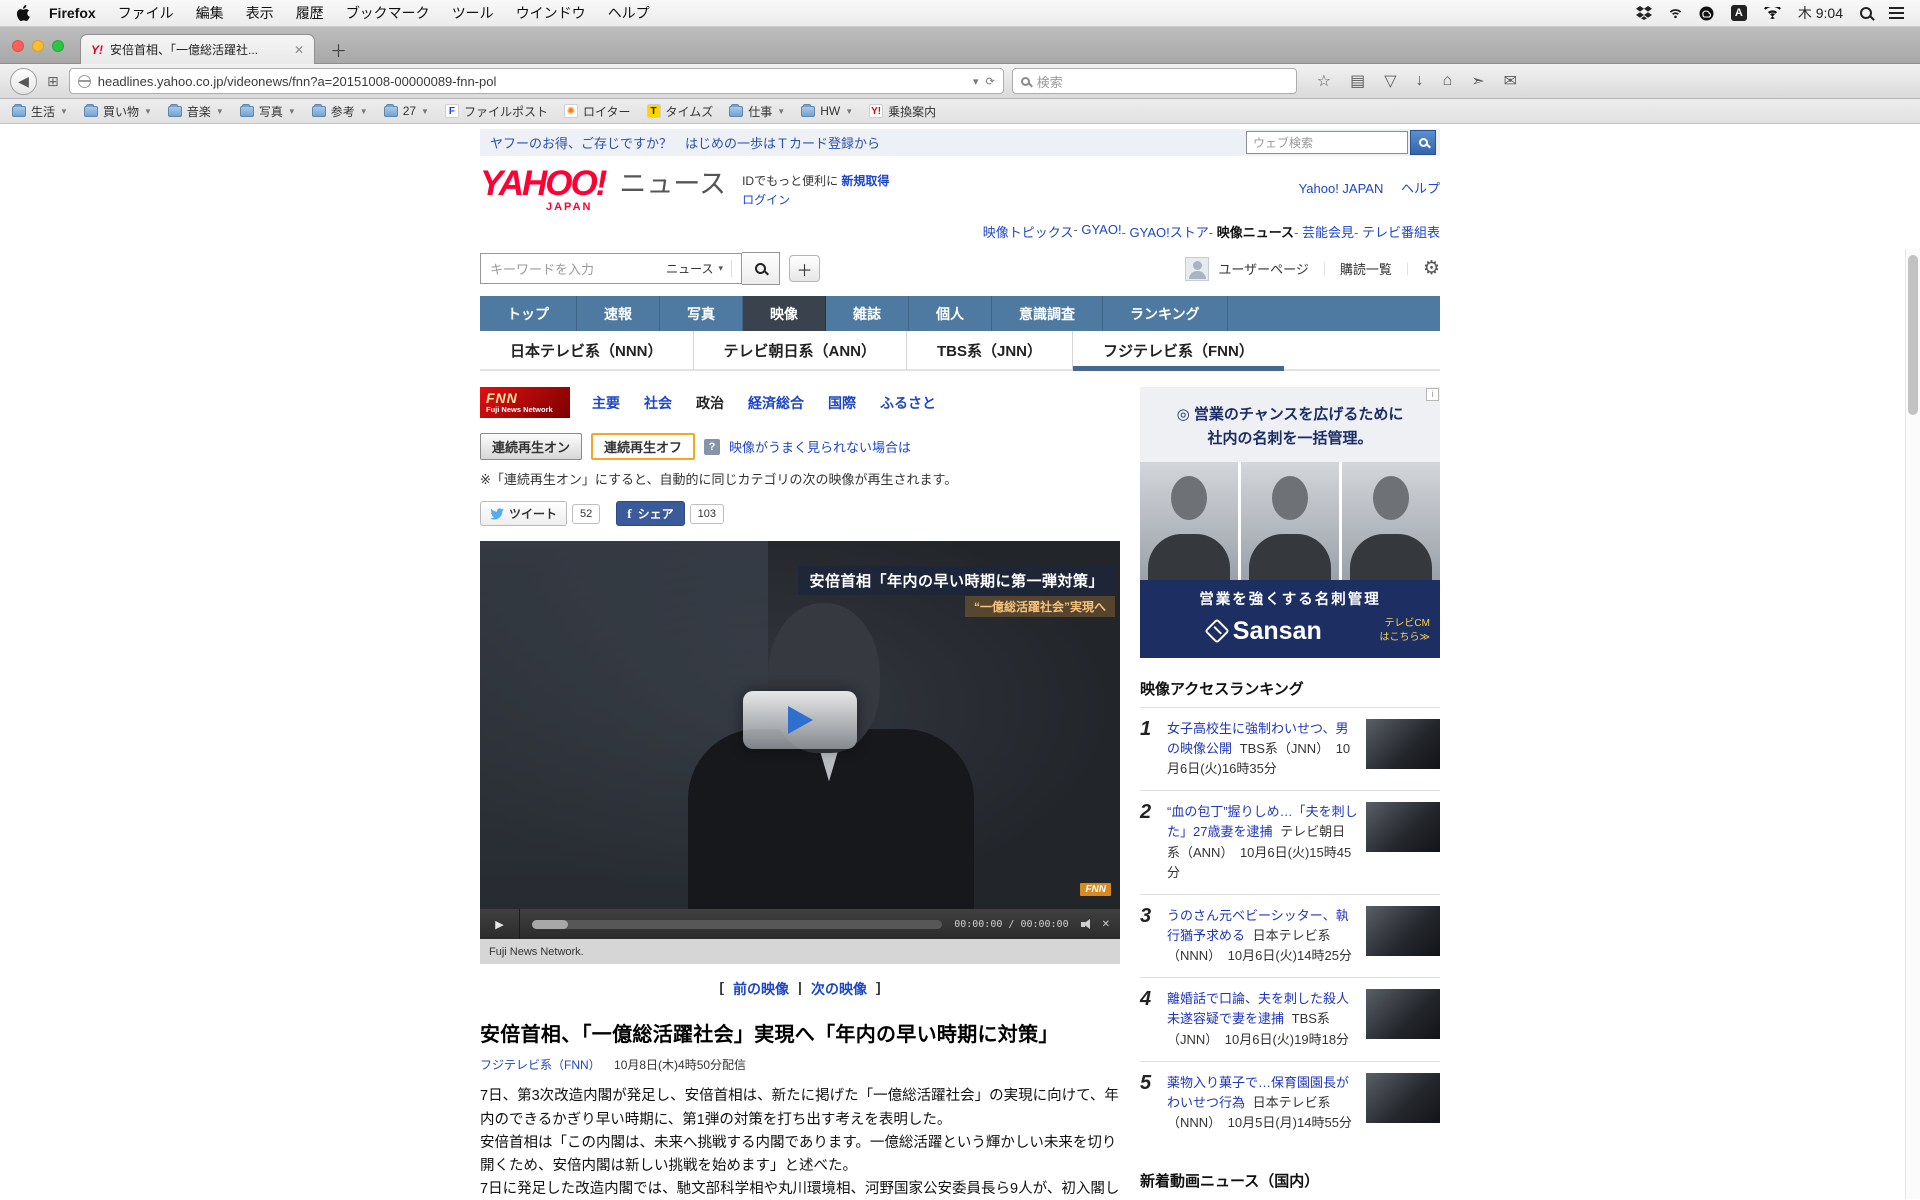  I want to click on wifi-icon, so click(1772, 13).